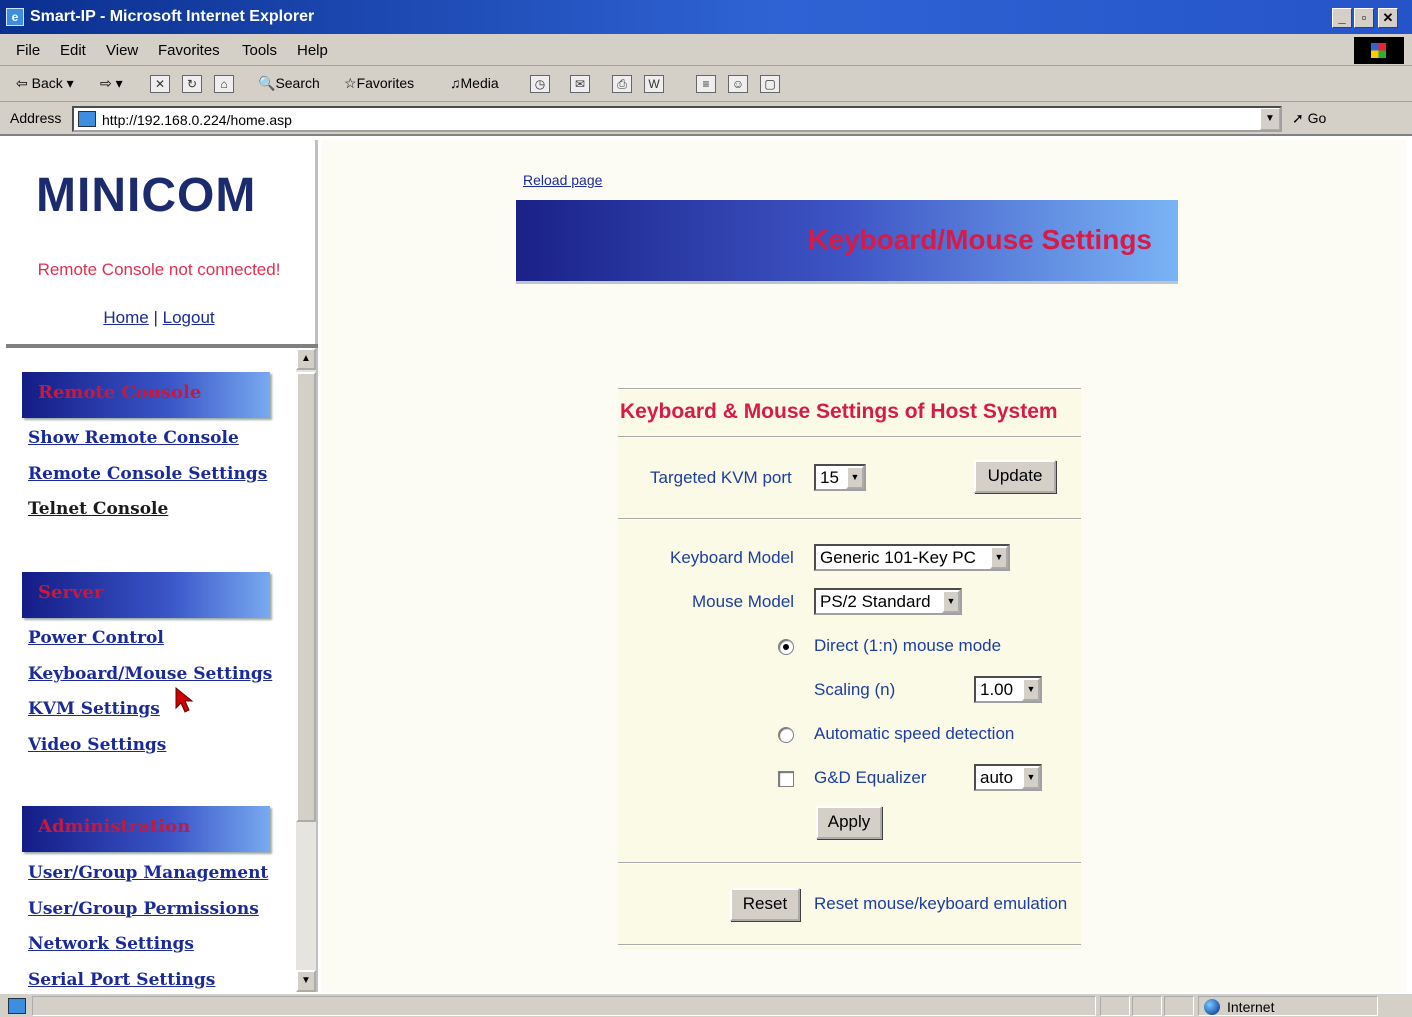 This screenshot has width=1412, height=1017. Describe the element at coordinates (770, 84) in the screenshot. I see `window-icon: ▢` at that location.